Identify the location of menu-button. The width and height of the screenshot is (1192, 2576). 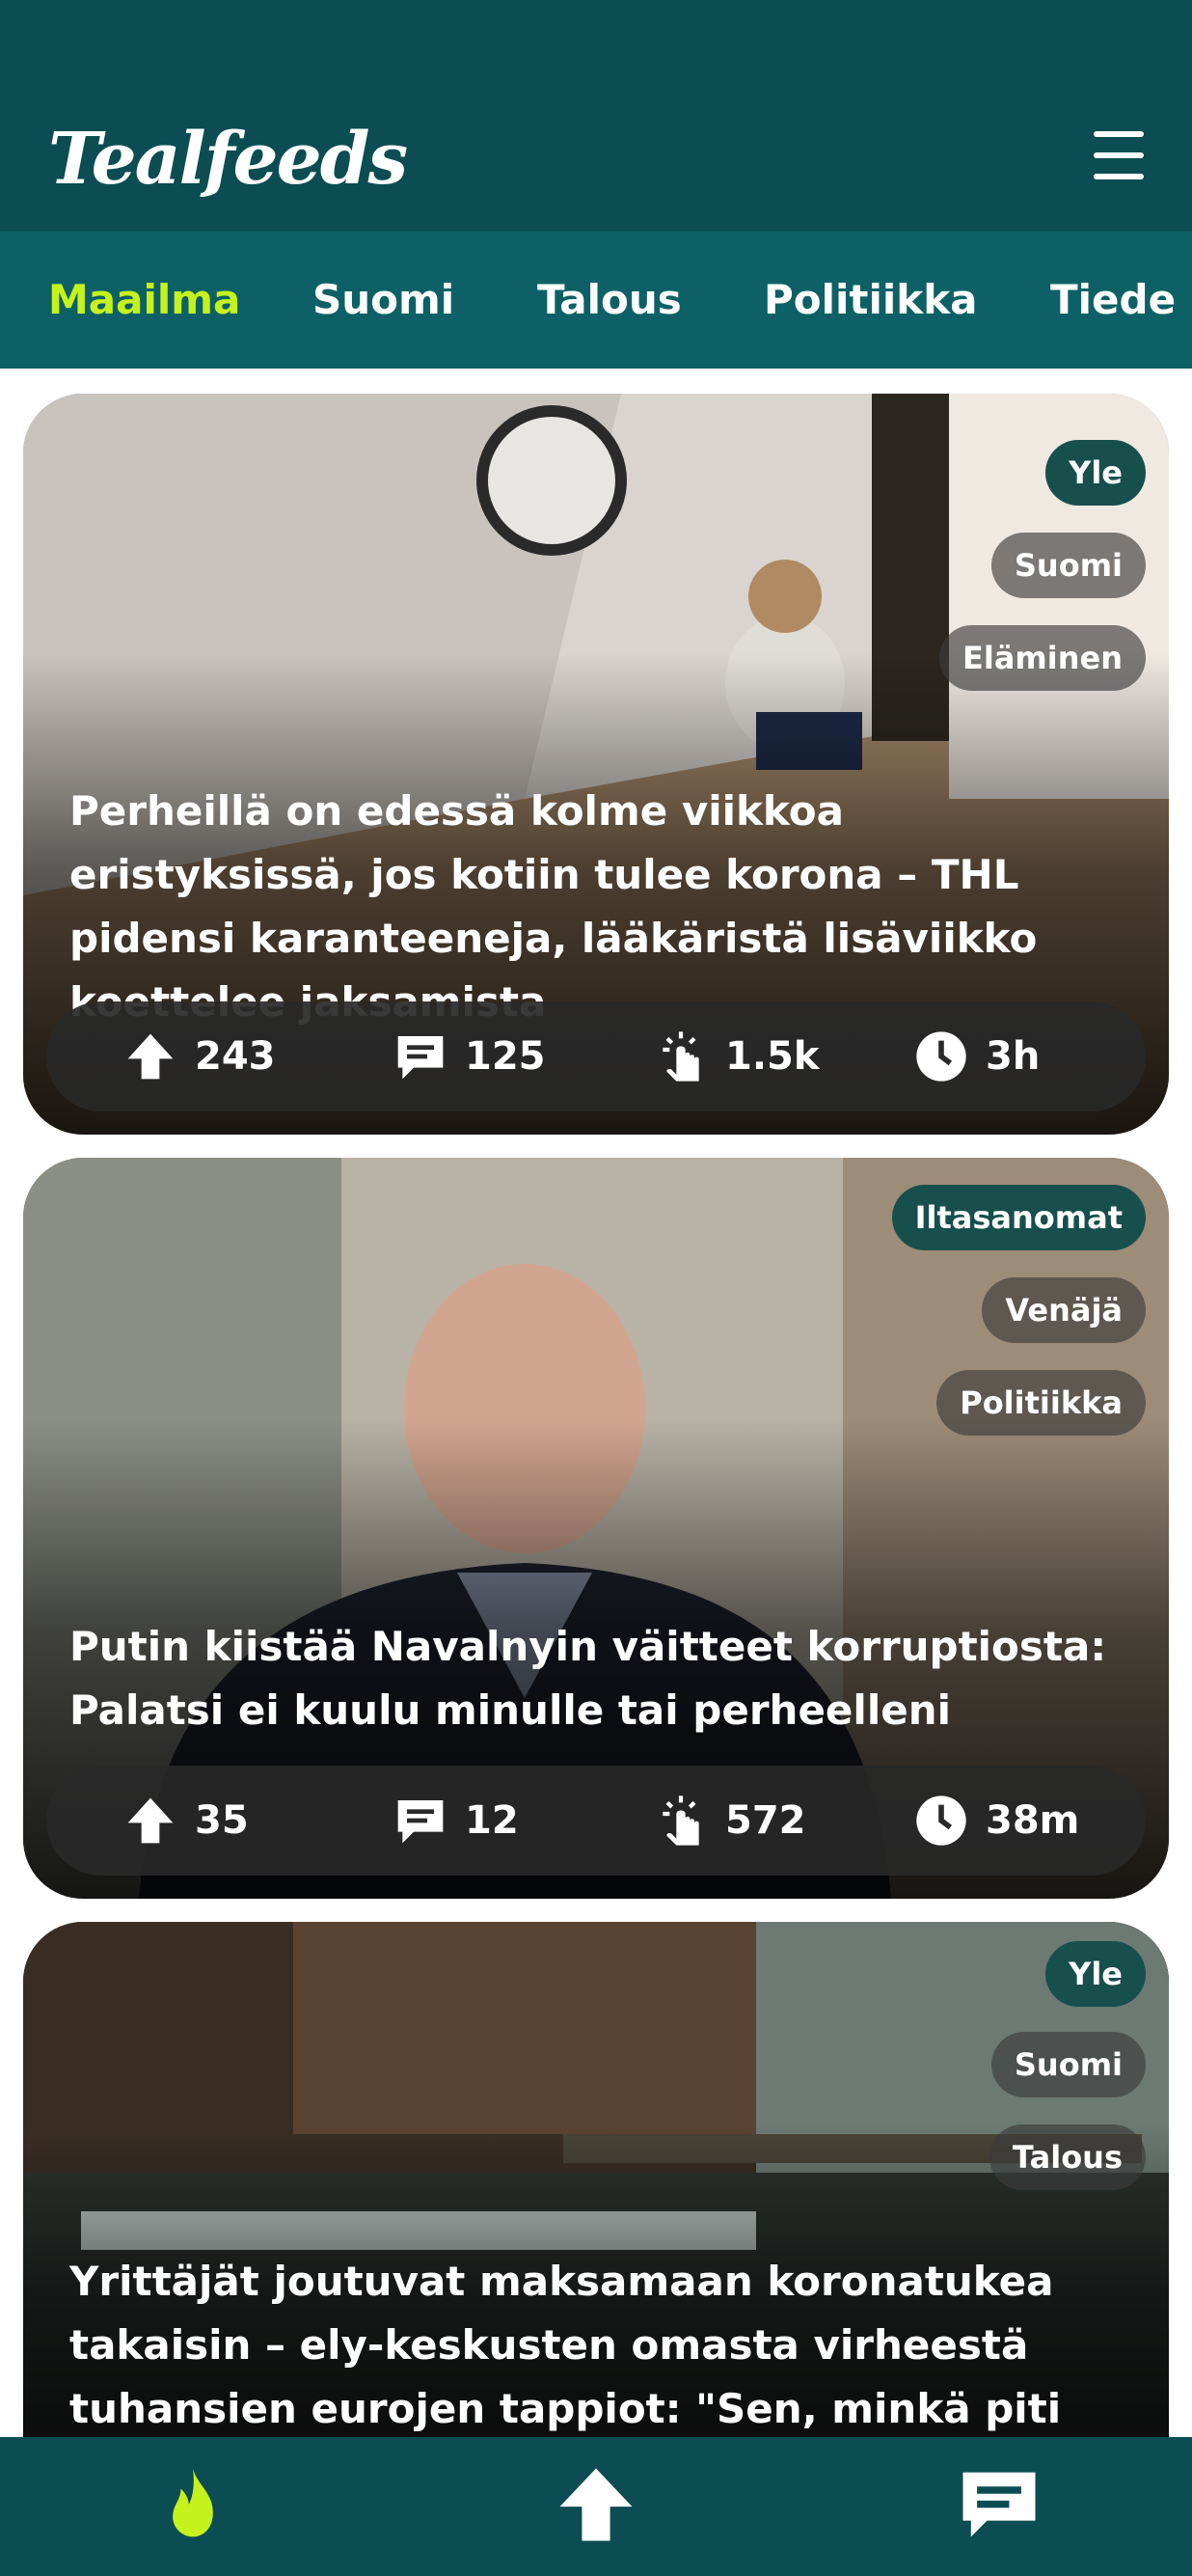
(1119, 155).